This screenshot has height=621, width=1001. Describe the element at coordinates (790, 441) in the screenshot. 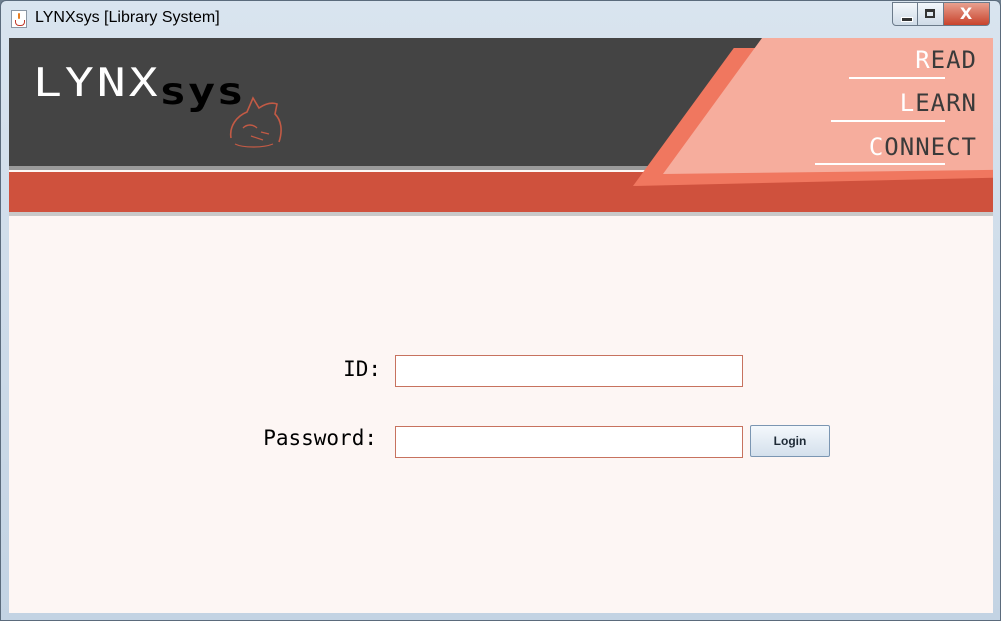

I see `login-button: Login` at that location.